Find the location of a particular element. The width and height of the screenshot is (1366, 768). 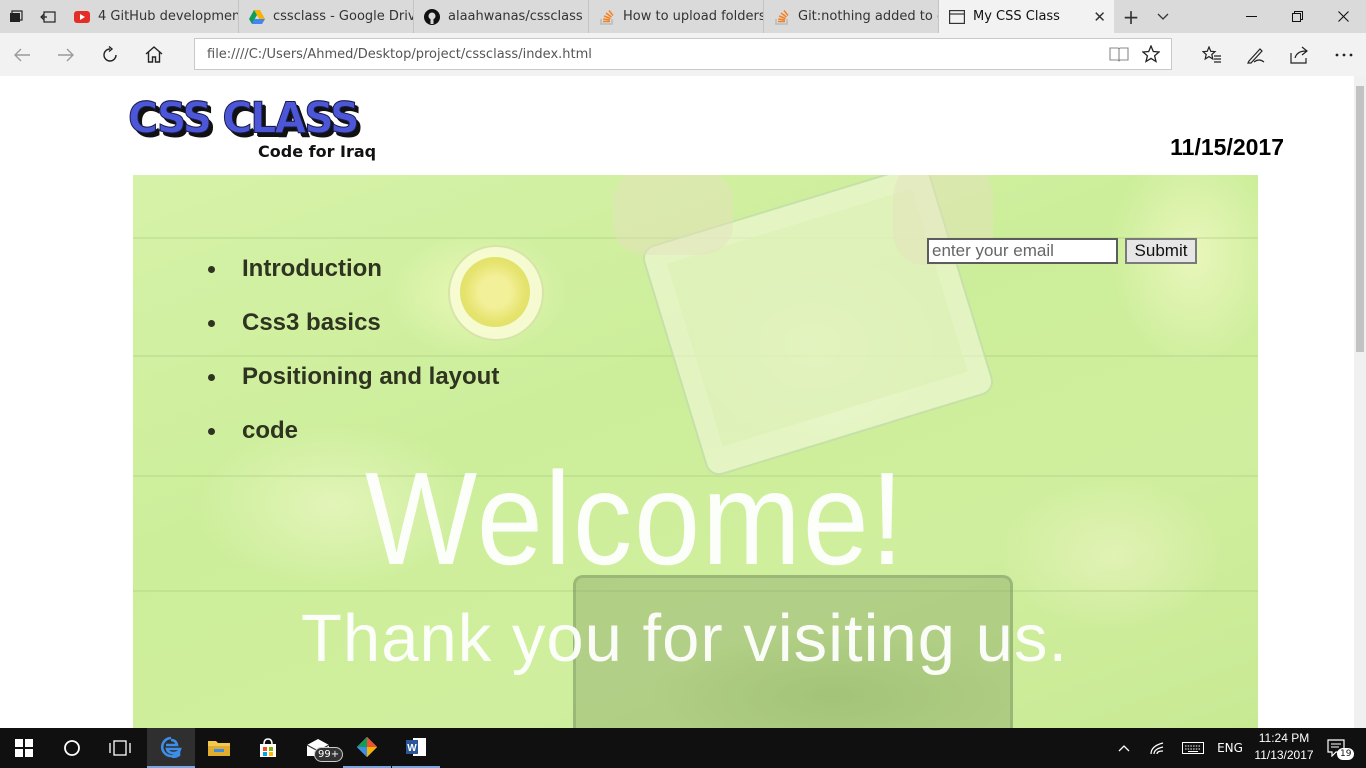

menu-item-label: Css3 basics is located at coordinates (311, 322).